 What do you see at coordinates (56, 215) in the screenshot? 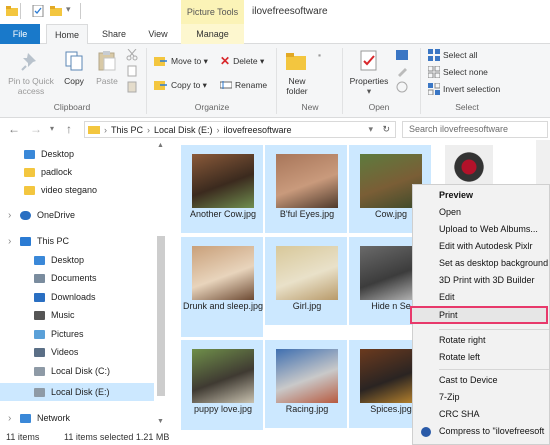
I see `sidebar-item-label: OneDrive` at bounding box center [56, 215].